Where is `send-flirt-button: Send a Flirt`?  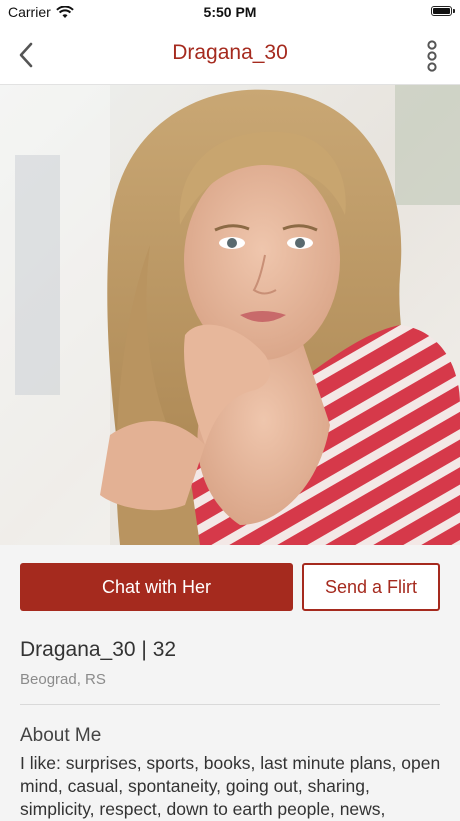 send-flirt-button: Send a Flirt is located at coordinates (371, 587).